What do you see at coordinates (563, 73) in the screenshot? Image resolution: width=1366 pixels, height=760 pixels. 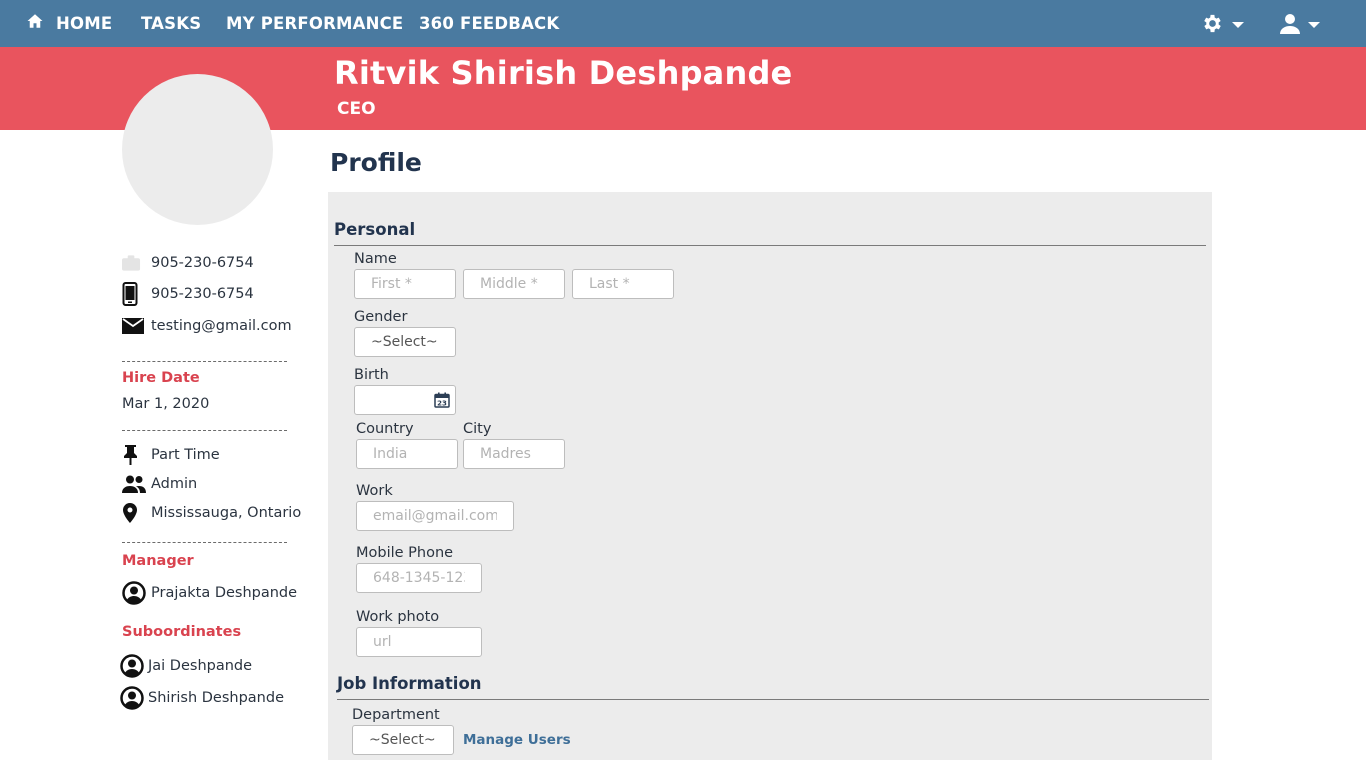 I see `employee-name: Ritvik Shirish Deshpande` at bounding box center [563, 73].